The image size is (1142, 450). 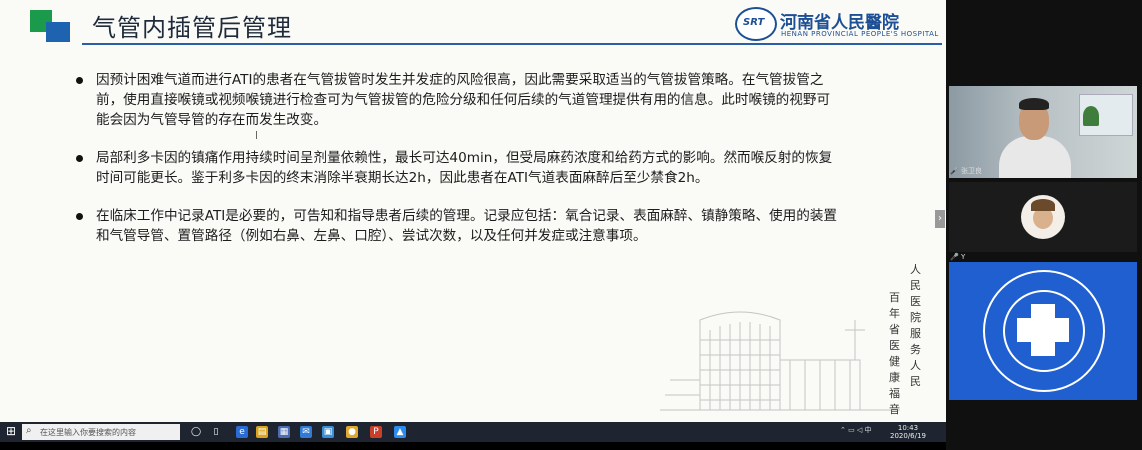 What do you see at coordinates (856, 430) in the screenshot?
I see `system-tray: ⌃ ▭ ◁ 中` at bounding box center [856, 430].